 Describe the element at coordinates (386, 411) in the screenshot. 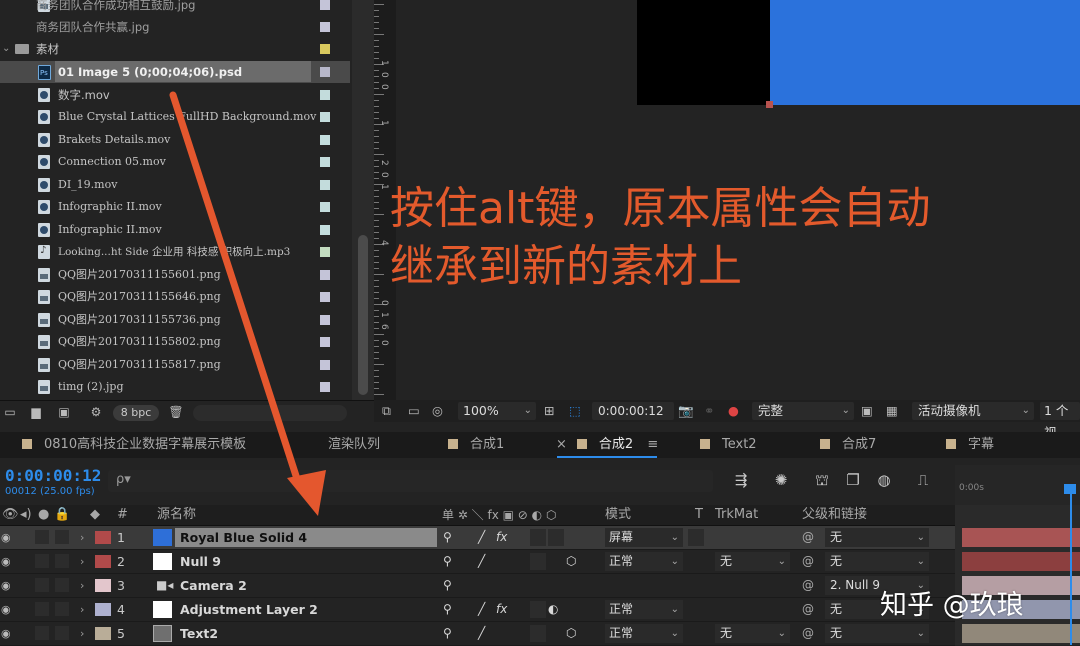

I see `always-preview-icon: ⧉` at that location.